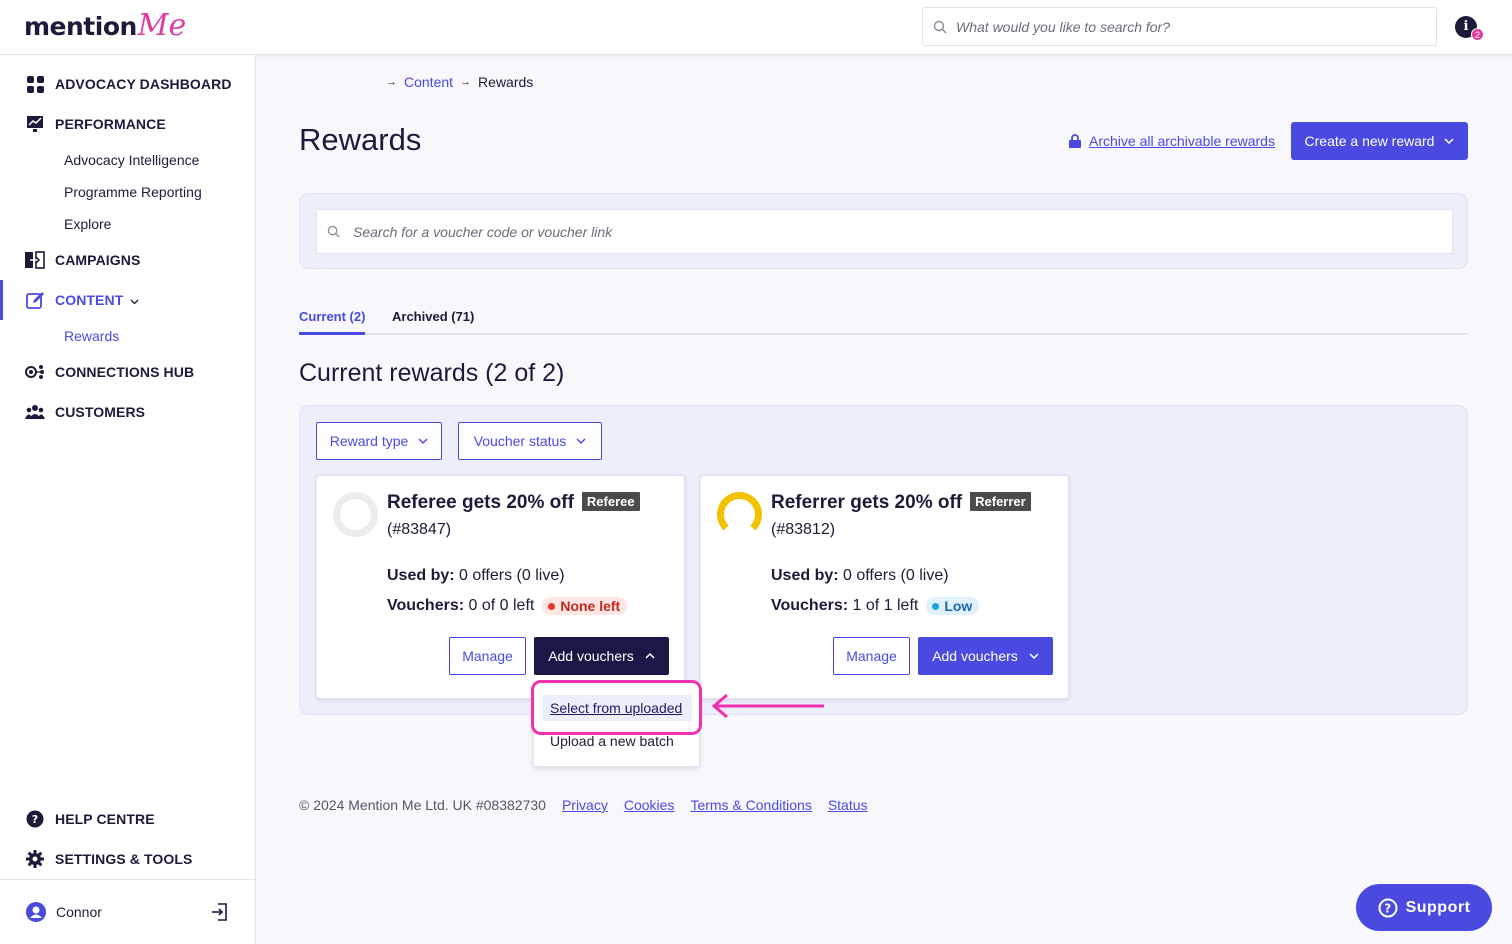 This screenshot has height=944, width=1512. I want to click on edit-pencil-icon, so click(35, 300).